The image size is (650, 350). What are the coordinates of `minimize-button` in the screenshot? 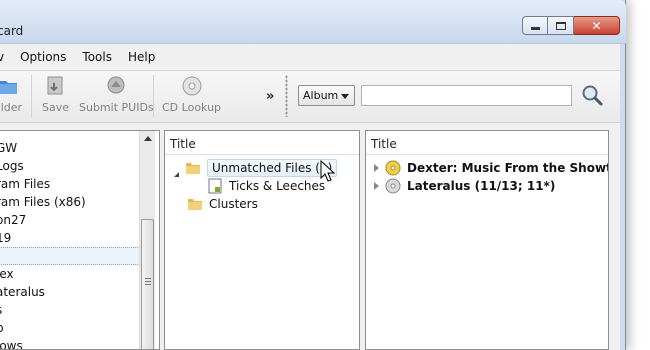 It's located at (535, 25).